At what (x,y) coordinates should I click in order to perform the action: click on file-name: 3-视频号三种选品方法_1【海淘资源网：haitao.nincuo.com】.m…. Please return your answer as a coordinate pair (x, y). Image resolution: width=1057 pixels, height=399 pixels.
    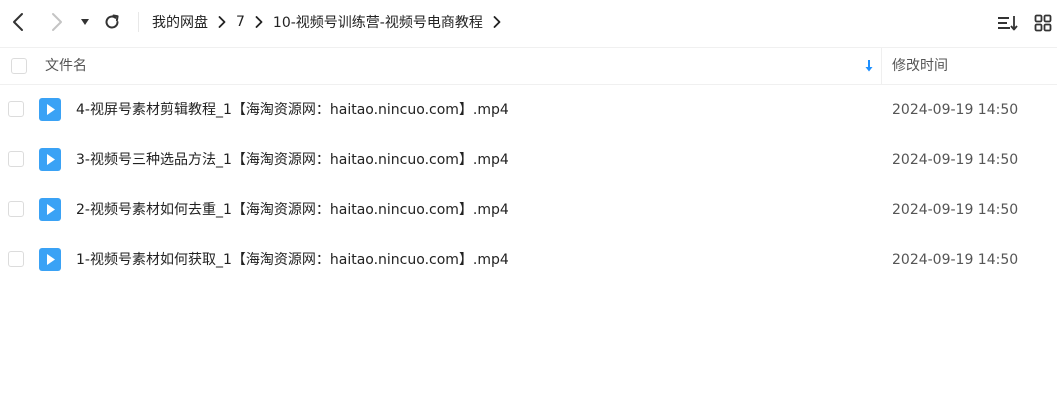
    Looking at the image, I should click on (292, 160).